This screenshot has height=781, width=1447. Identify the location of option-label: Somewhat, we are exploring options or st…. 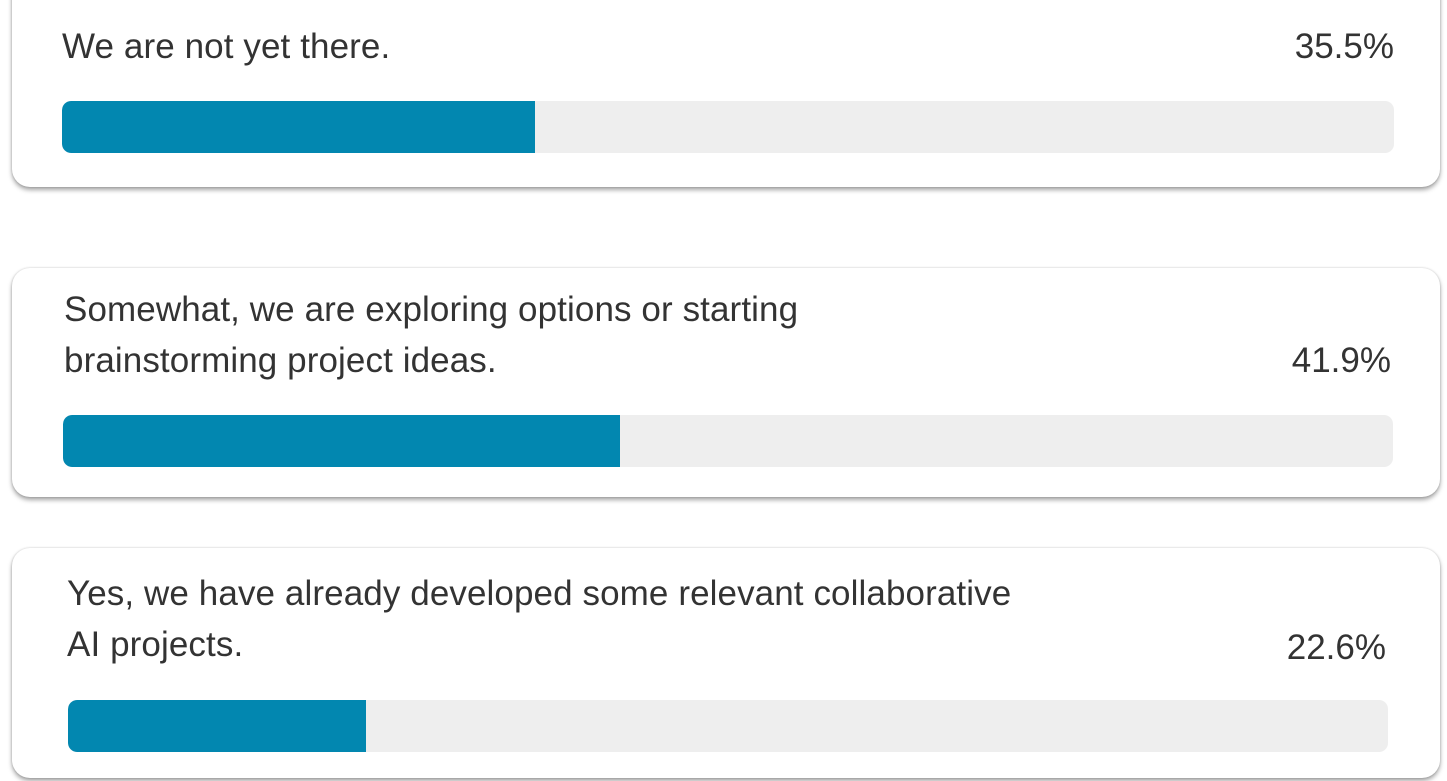
(431, 335).